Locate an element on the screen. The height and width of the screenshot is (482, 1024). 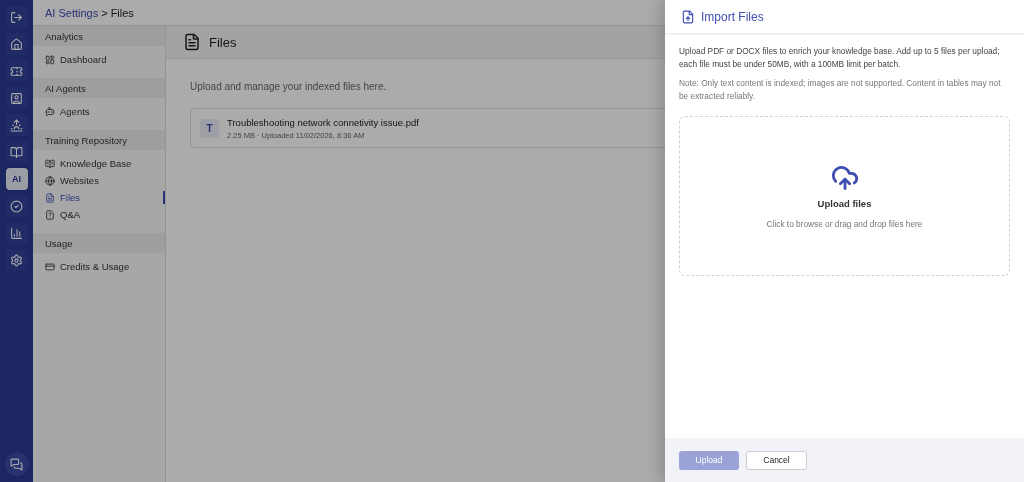
sidebar-item: Agents is located at coordinates (99, 111).